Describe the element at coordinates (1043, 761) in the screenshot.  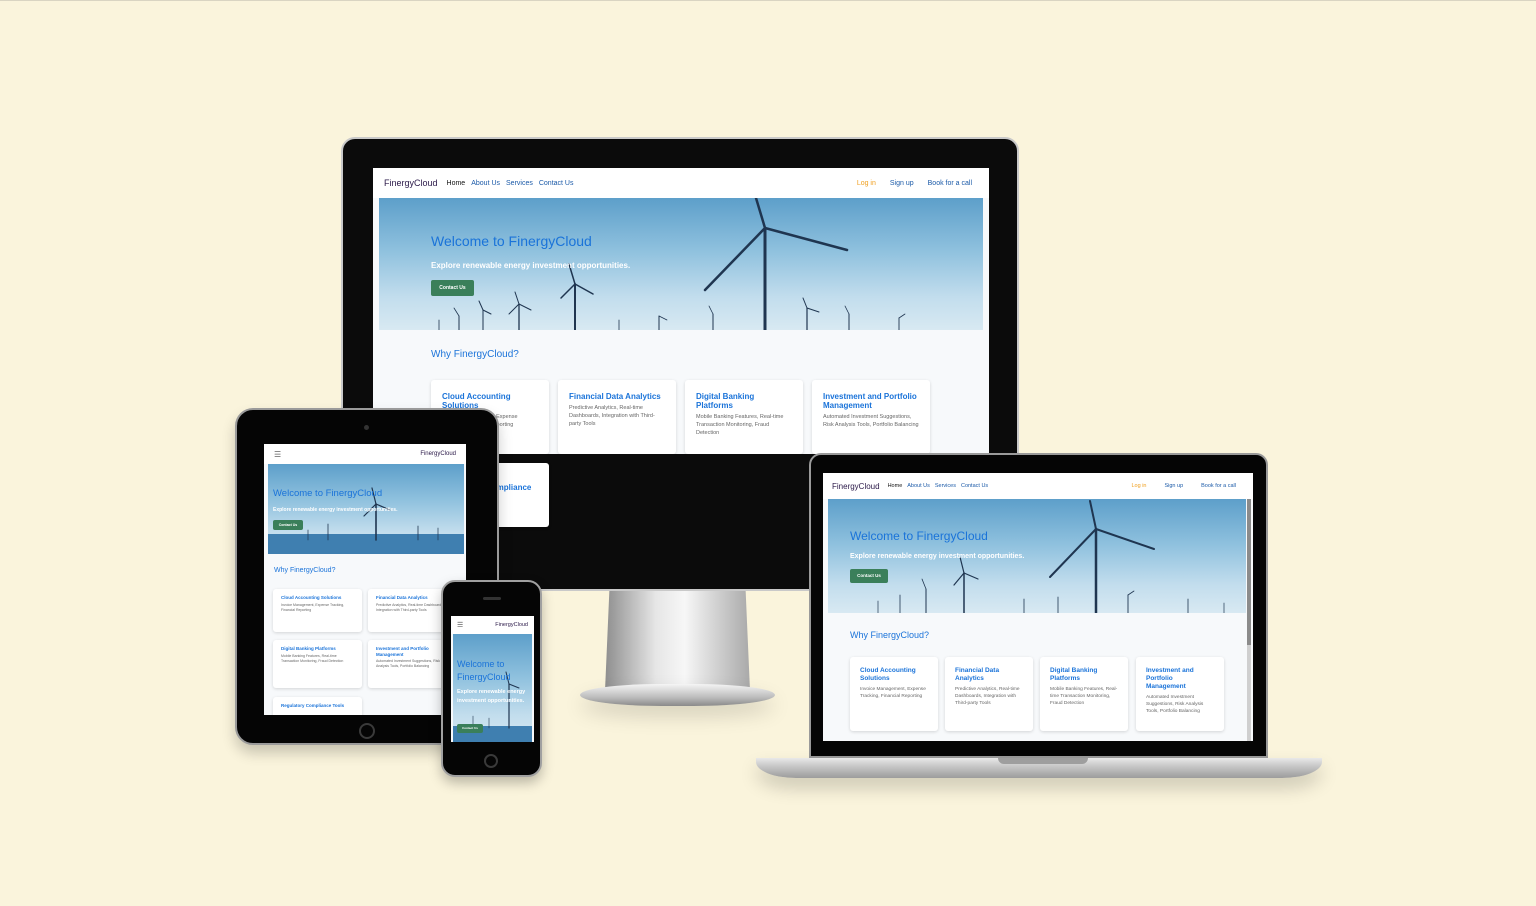
I see `laptop-opening-notch` at that location.